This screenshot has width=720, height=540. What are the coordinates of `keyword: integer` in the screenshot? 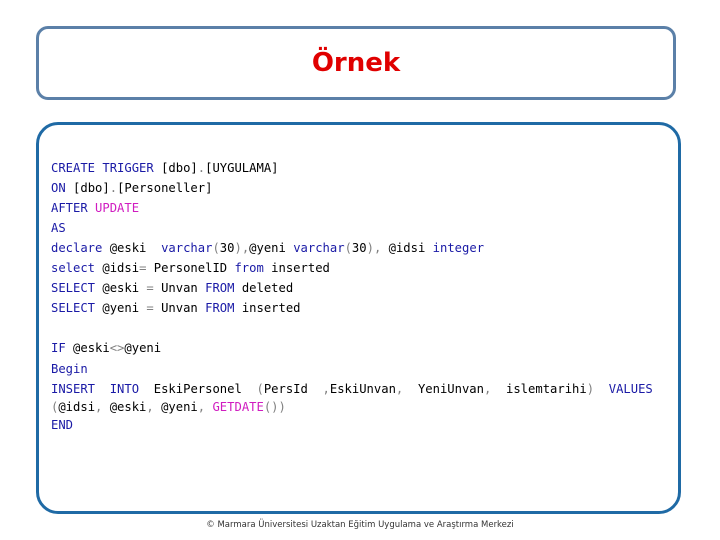 It's located at (458, 248).